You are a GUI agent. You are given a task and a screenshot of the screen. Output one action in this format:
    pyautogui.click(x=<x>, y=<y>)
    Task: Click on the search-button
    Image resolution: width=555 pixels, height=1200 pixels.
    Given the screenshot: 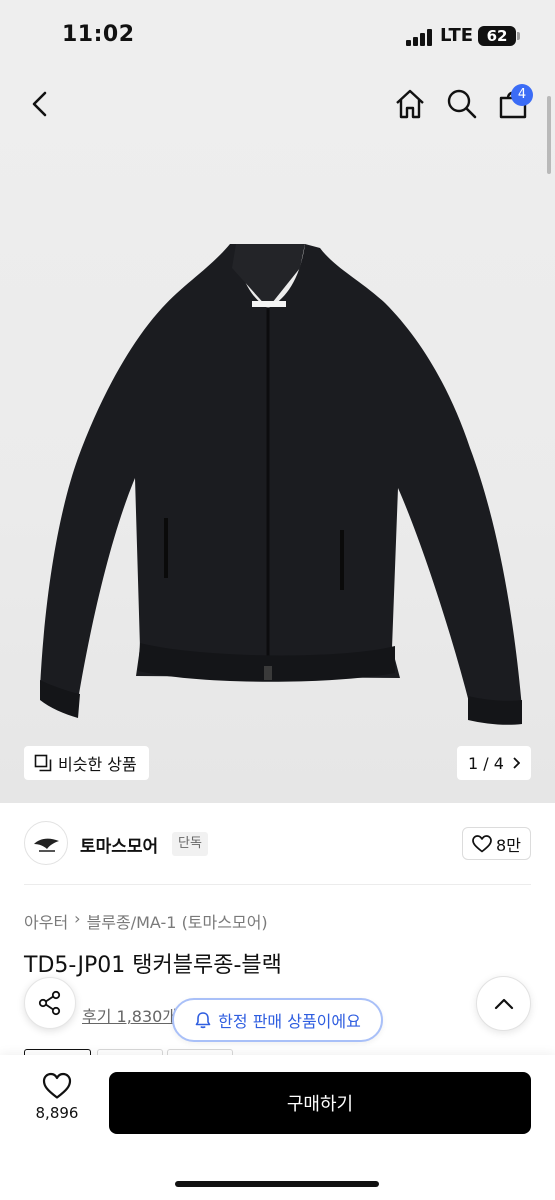 What is the action you would take?
    pyautogui.click(x=462, y=106)
    